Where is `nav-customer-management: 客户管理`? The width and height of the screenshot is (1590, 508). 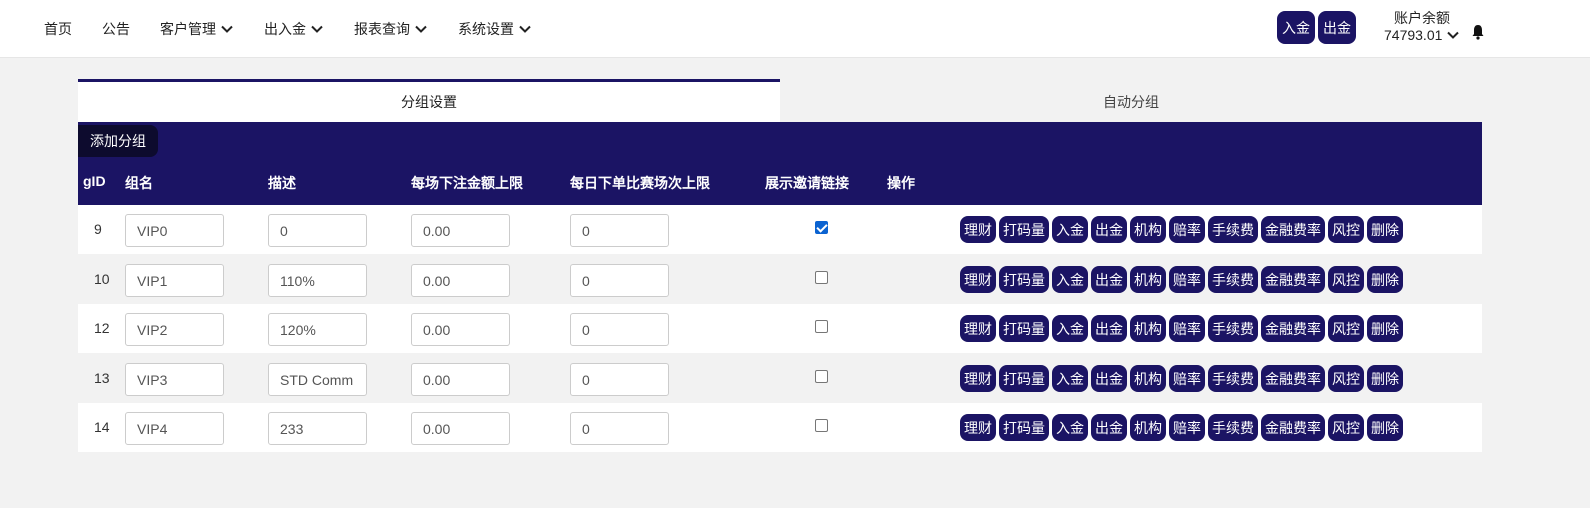 nav-customer-management: 客户管理 is located at coordinates (197, 29).